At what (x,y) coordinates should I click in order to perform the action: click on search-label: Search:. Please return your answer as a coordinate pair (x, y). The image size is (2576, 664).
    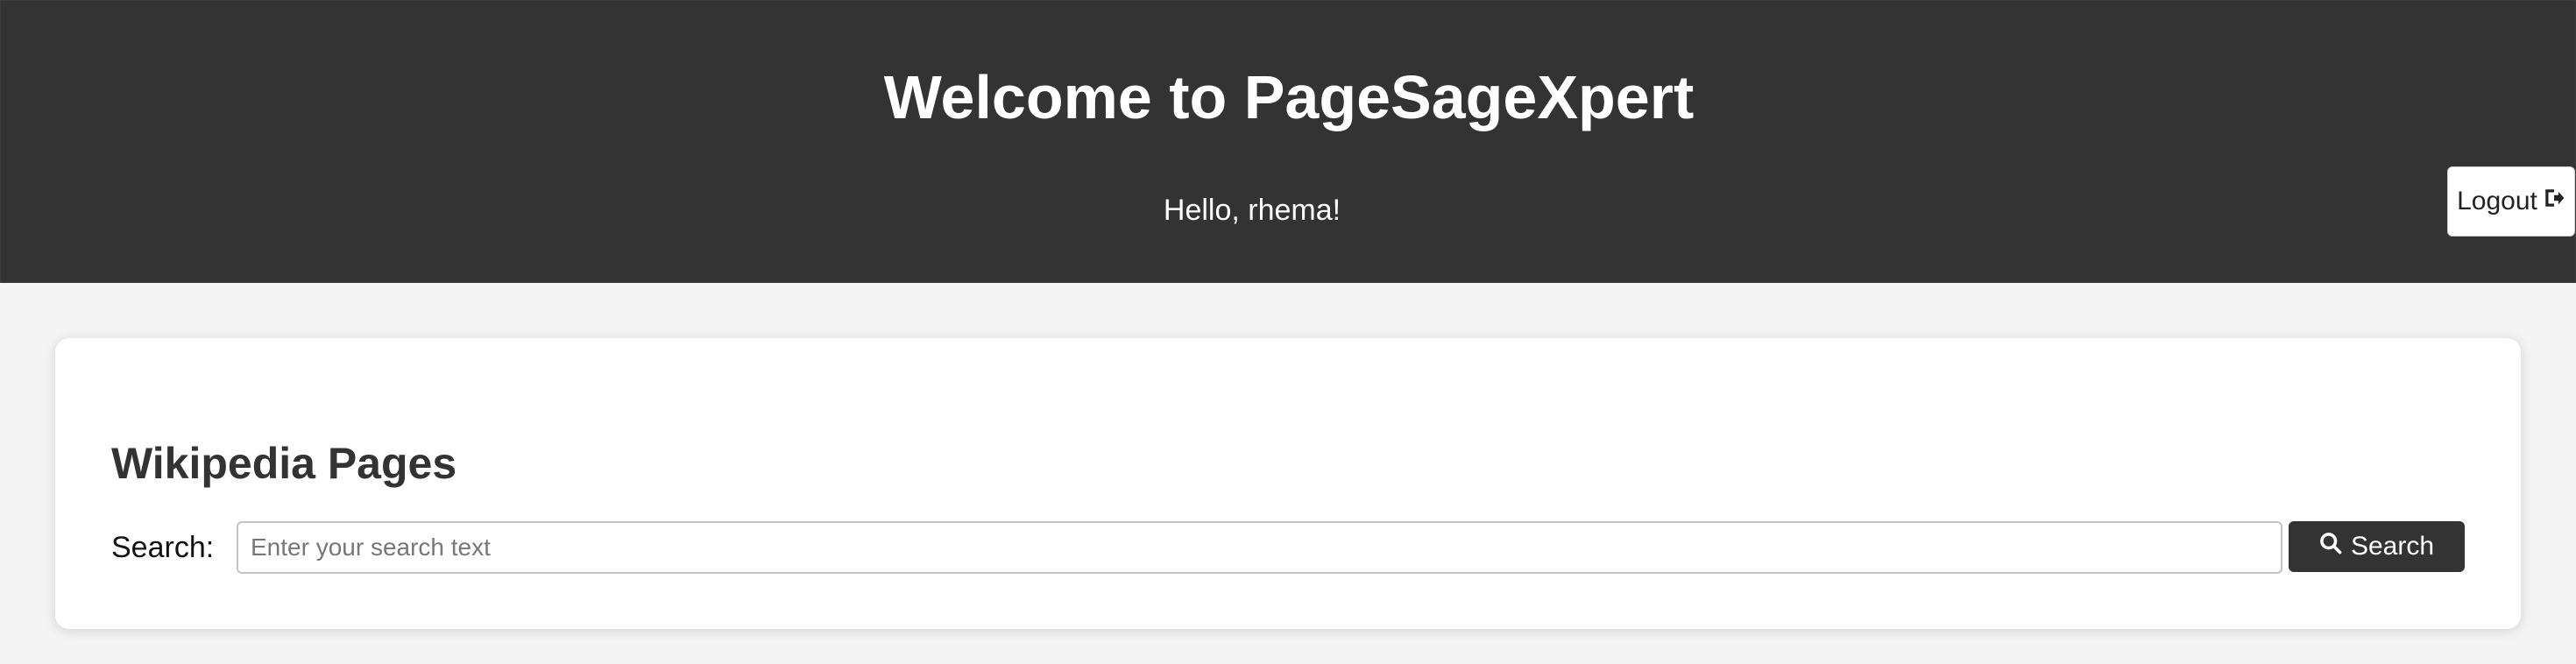
    Looking at the image, I should click on (163, 547).